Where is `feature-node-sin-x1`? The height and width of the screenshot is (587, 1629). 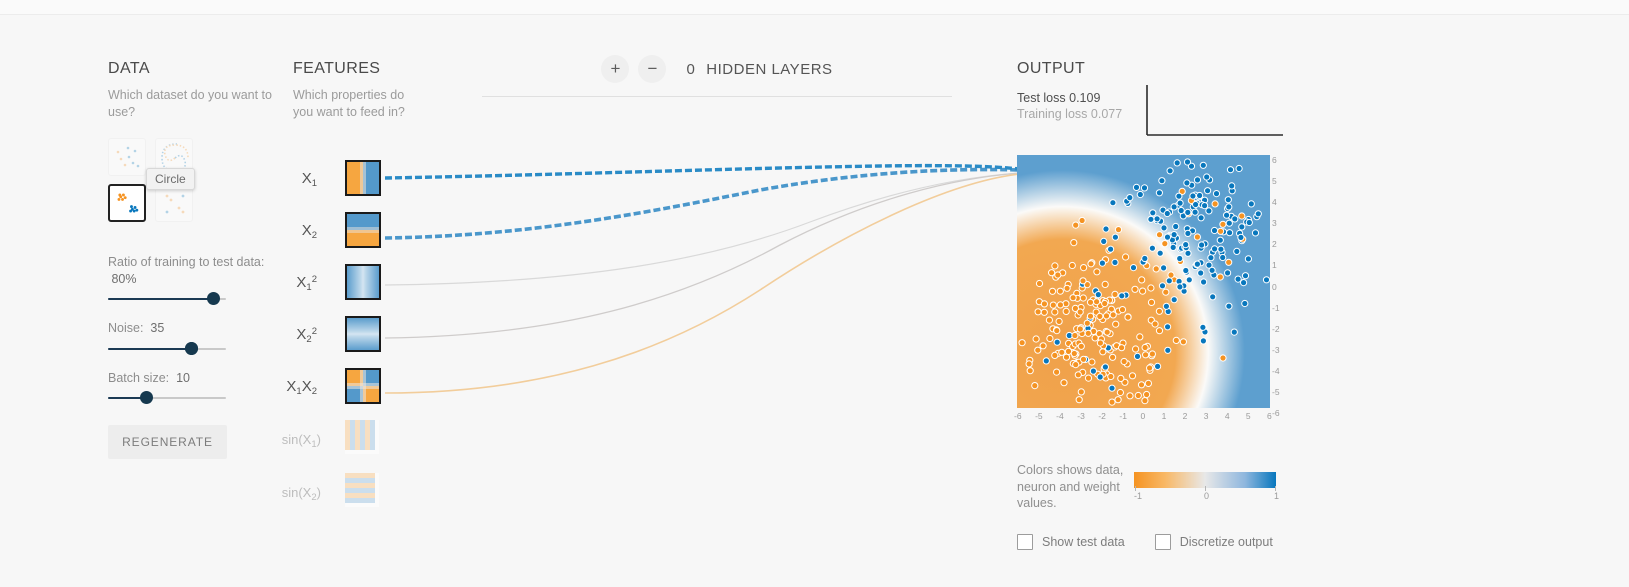
feature-node-sin-x1 is located at coordinates (362, 437).